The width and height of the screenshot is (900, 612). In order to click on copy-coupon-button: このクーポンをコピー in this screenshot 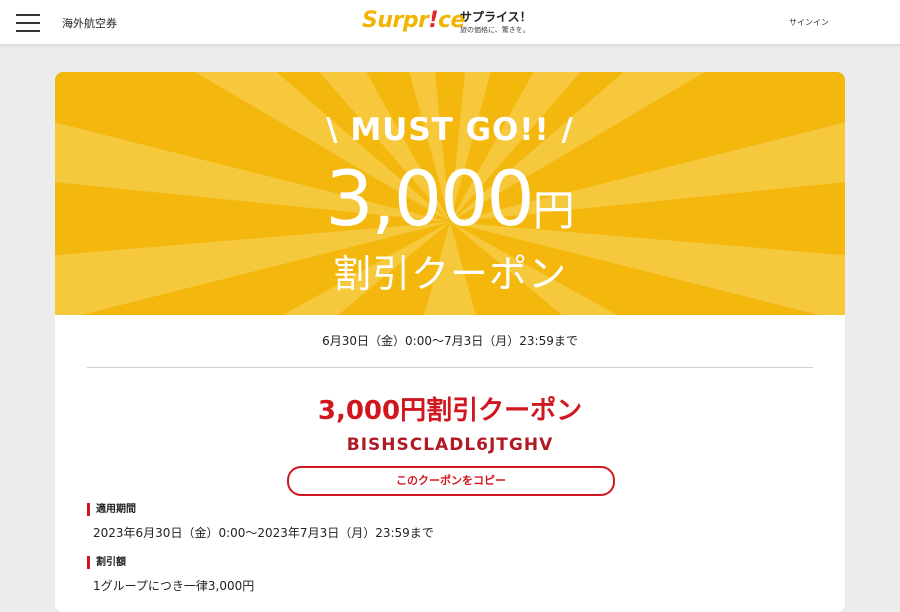, I will do `click(451, 481)`.